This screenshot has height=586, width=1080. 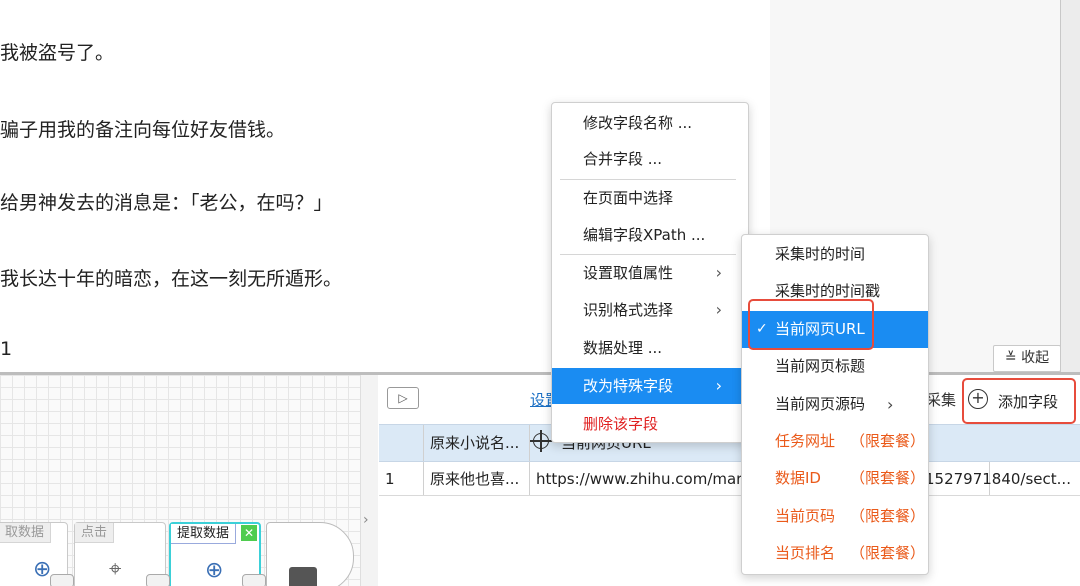 I want to click on menu-item-label: 在页面中选择, so click(x=628, y=198).